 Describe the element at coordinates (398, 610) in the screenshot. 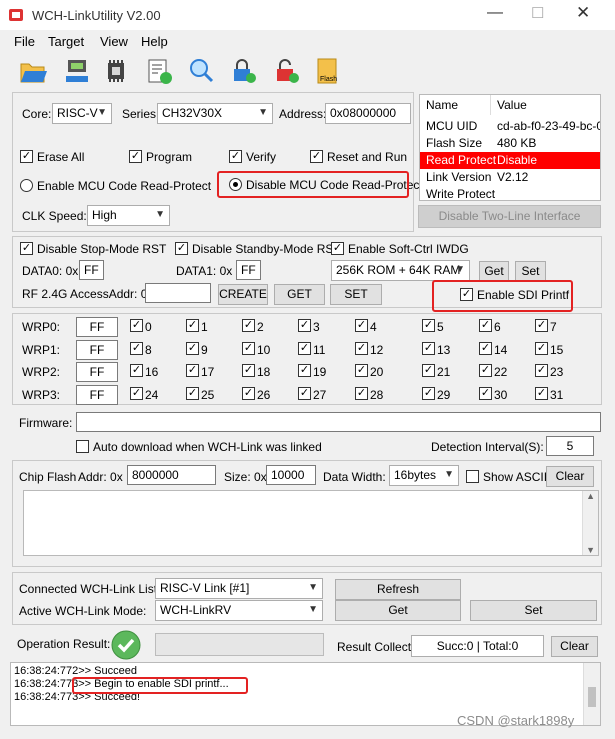

I see `mode-get-button: Get` at that location.